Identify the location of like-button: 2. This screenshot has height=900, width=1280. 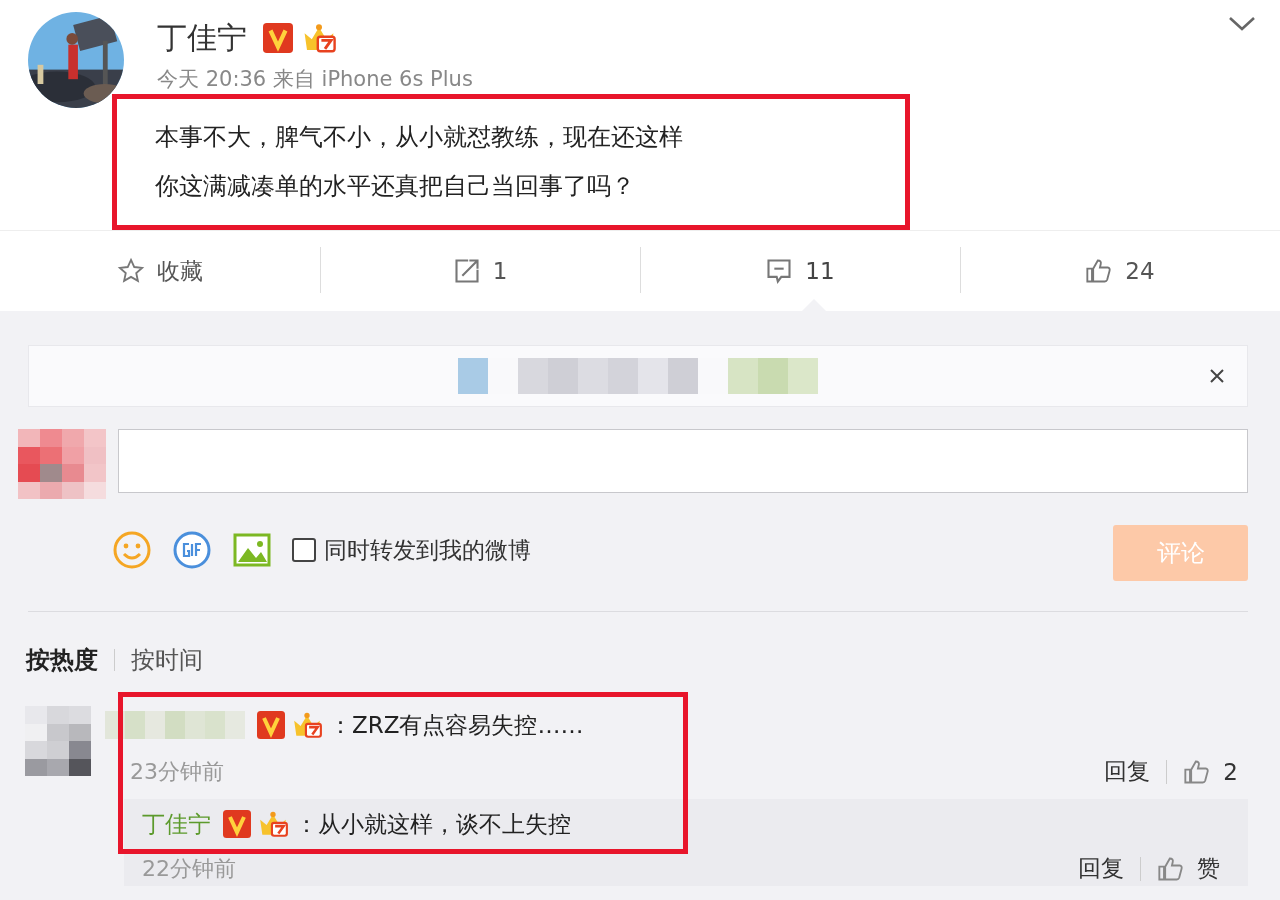
(1210, 771).